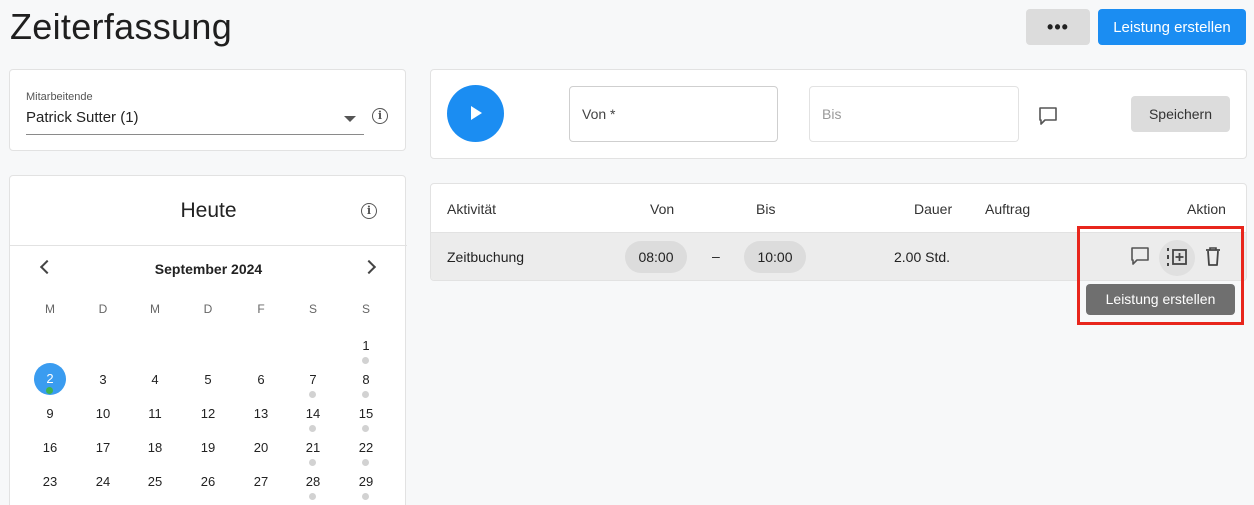  I want to click on day-number: 28, so click(313, 481).